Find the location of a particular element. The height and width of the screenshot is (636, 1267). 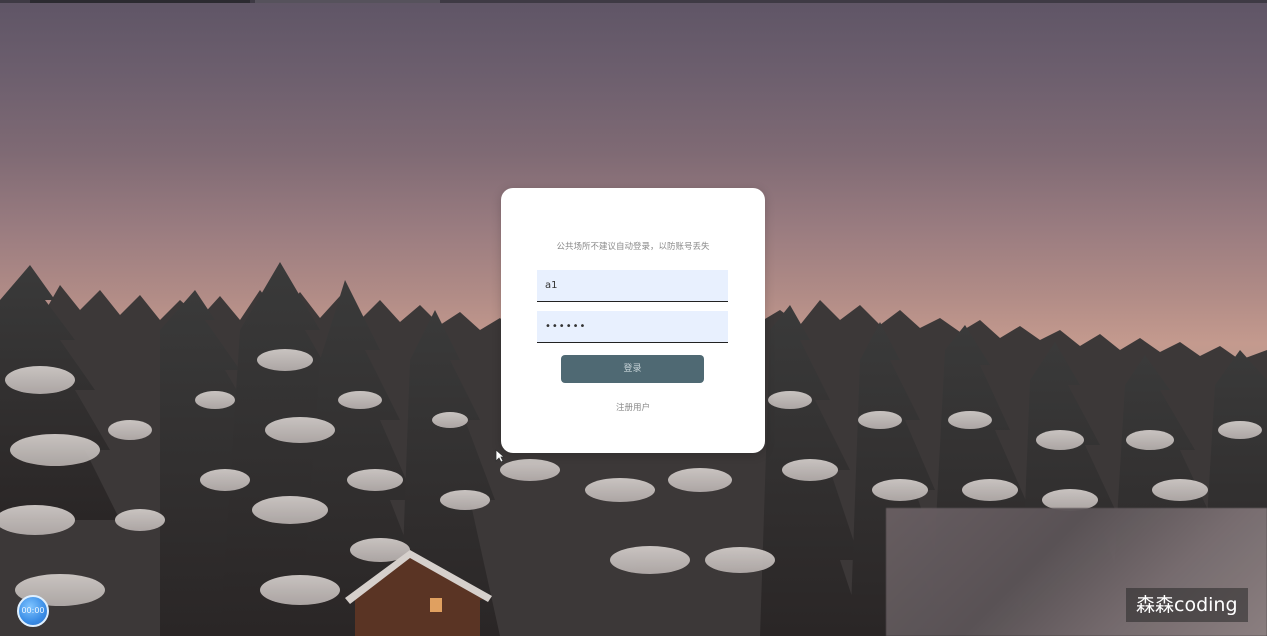

auto-login-notice: 公共场所不建议自动登录，以防账号丢失 is located at coordinates (633, 247).